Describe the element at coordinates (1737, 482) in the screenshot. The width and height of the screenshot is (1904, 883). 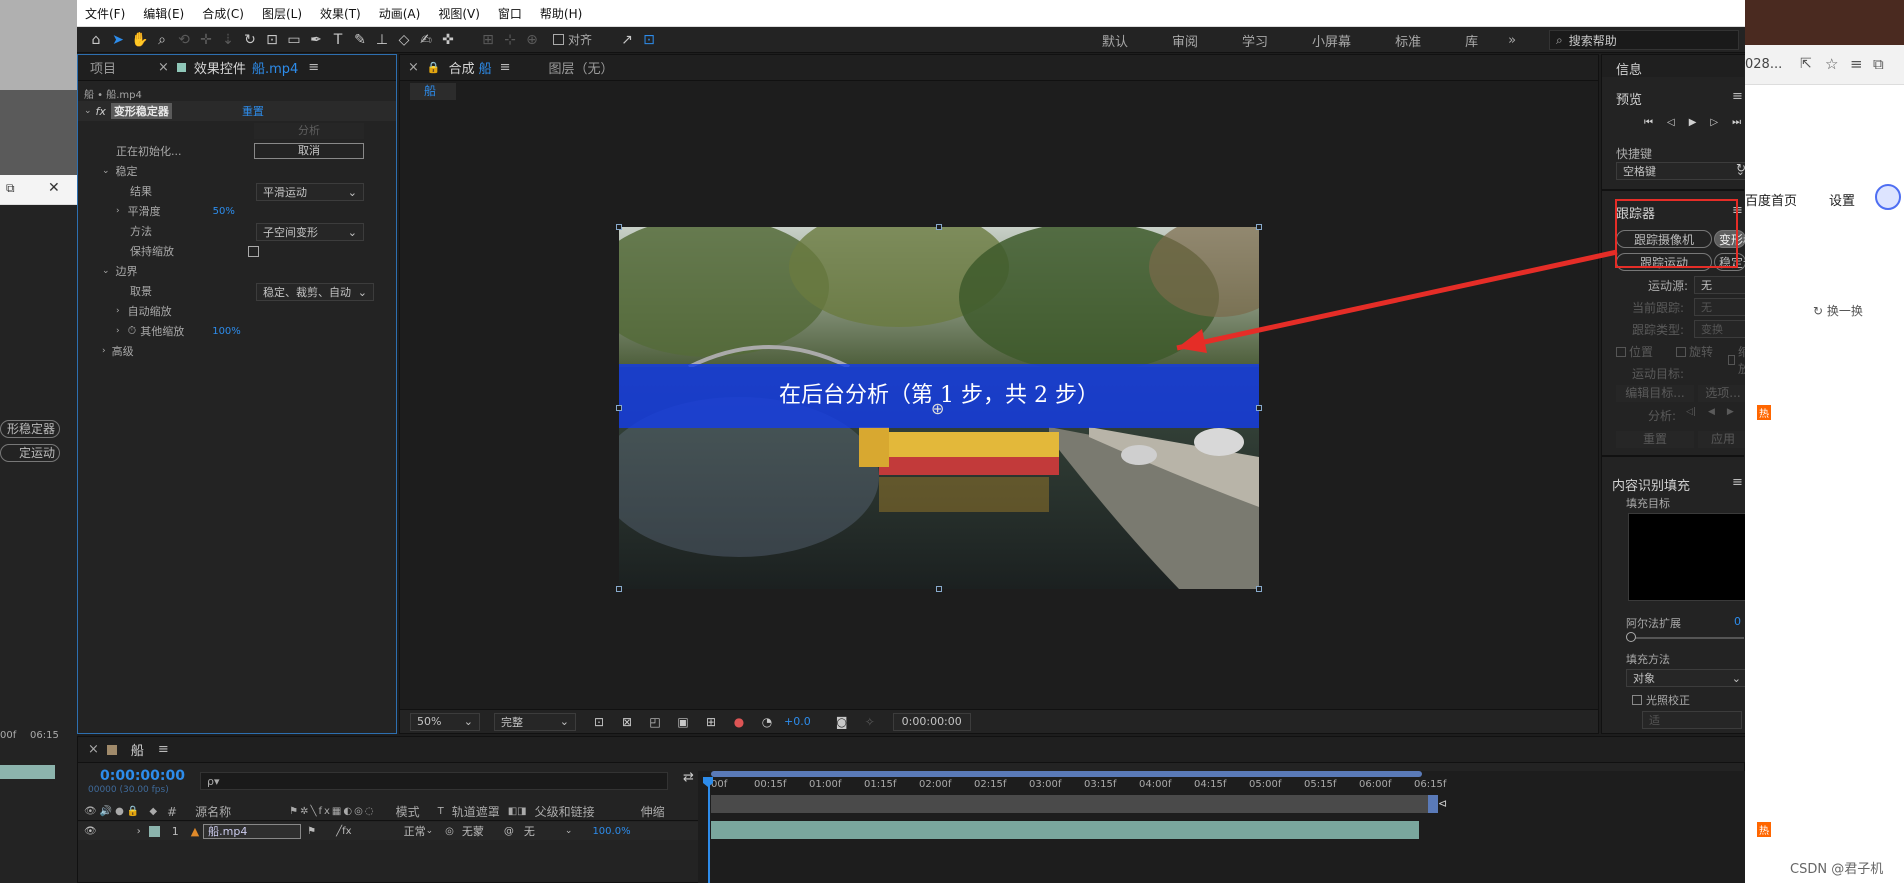
I see `content-fill-menu-icon: ≡` at that location.